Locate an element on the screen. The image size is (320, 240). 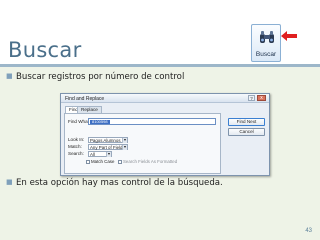
match-label: Match: is located at coordinates (75, 146).